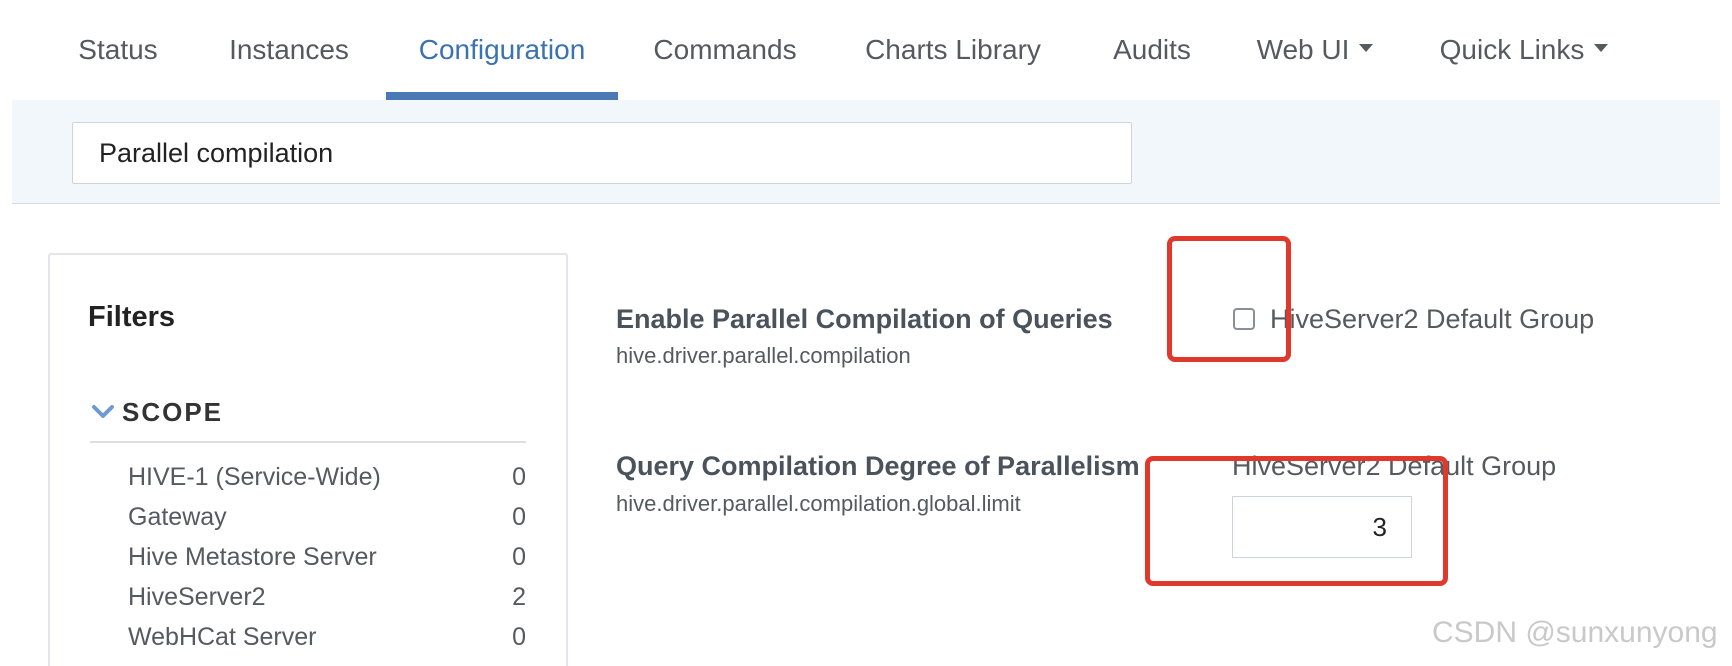 This screenshot has width=1732, height=666. I want to click on tab-web-ui-label: Web UI, so click(1303, 49).